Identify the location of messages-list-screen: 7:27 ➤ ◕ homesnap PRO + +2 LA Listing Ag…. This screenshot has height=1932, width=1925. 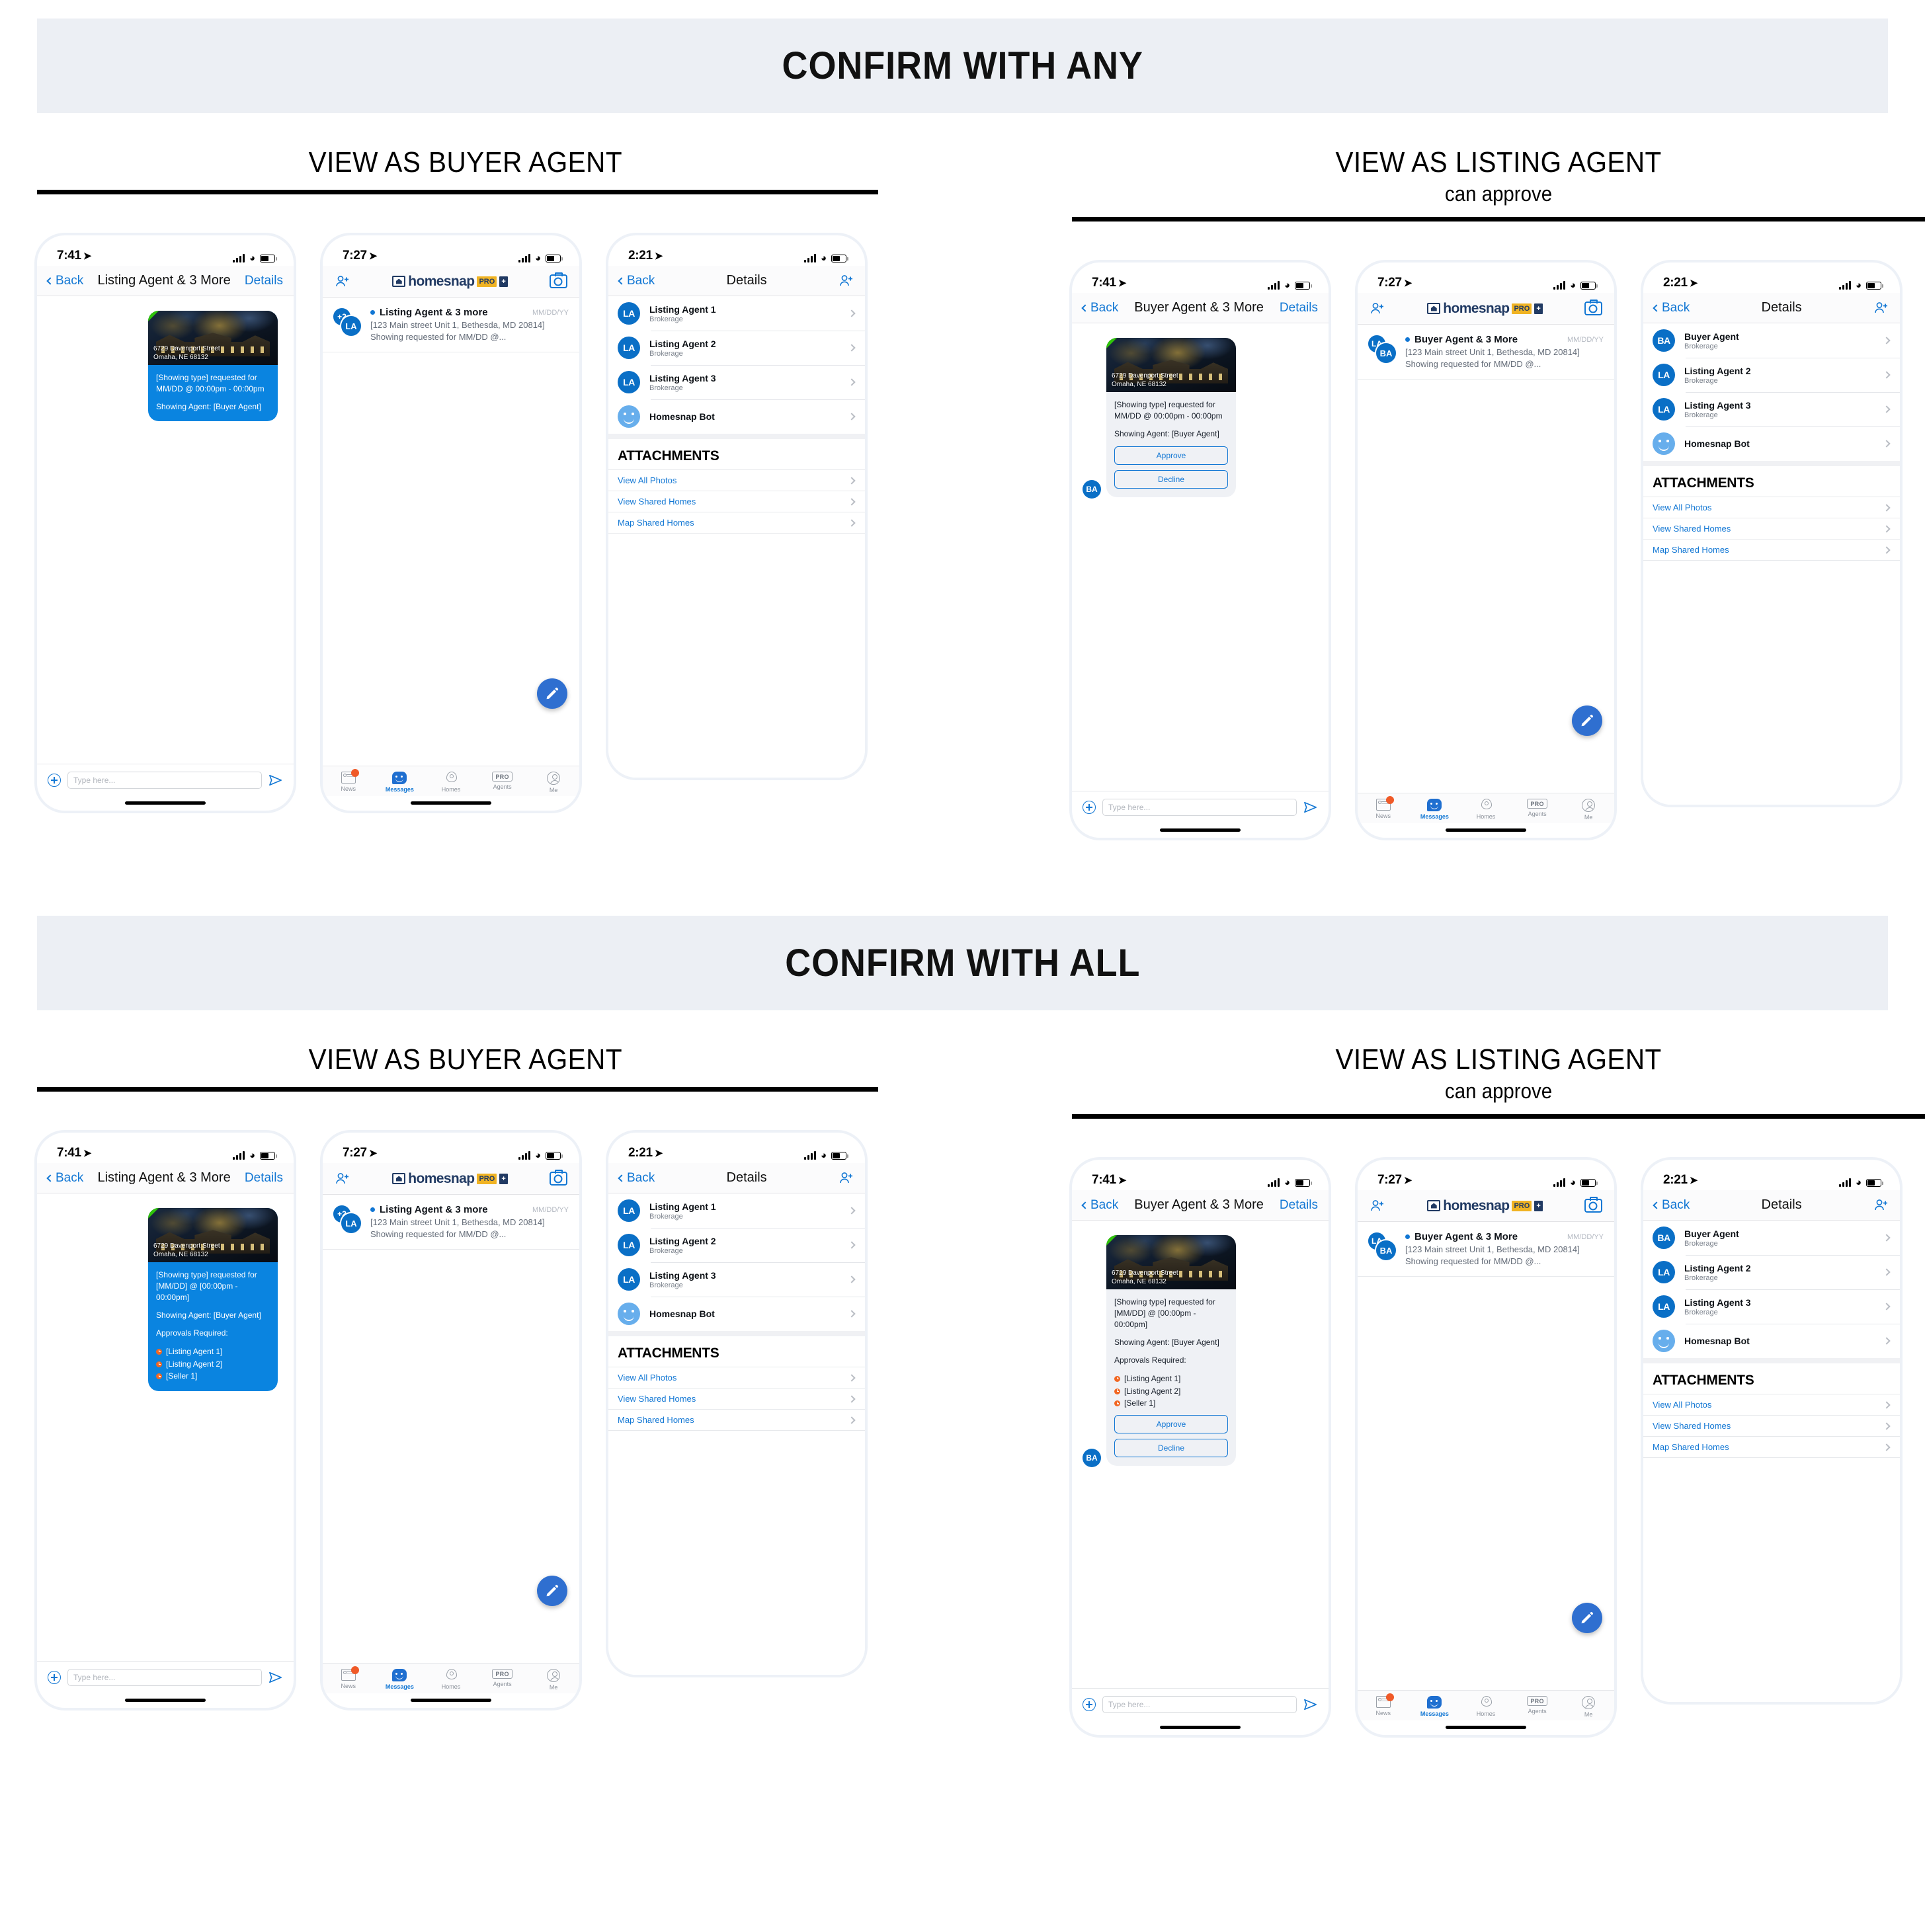
(451, 1420).